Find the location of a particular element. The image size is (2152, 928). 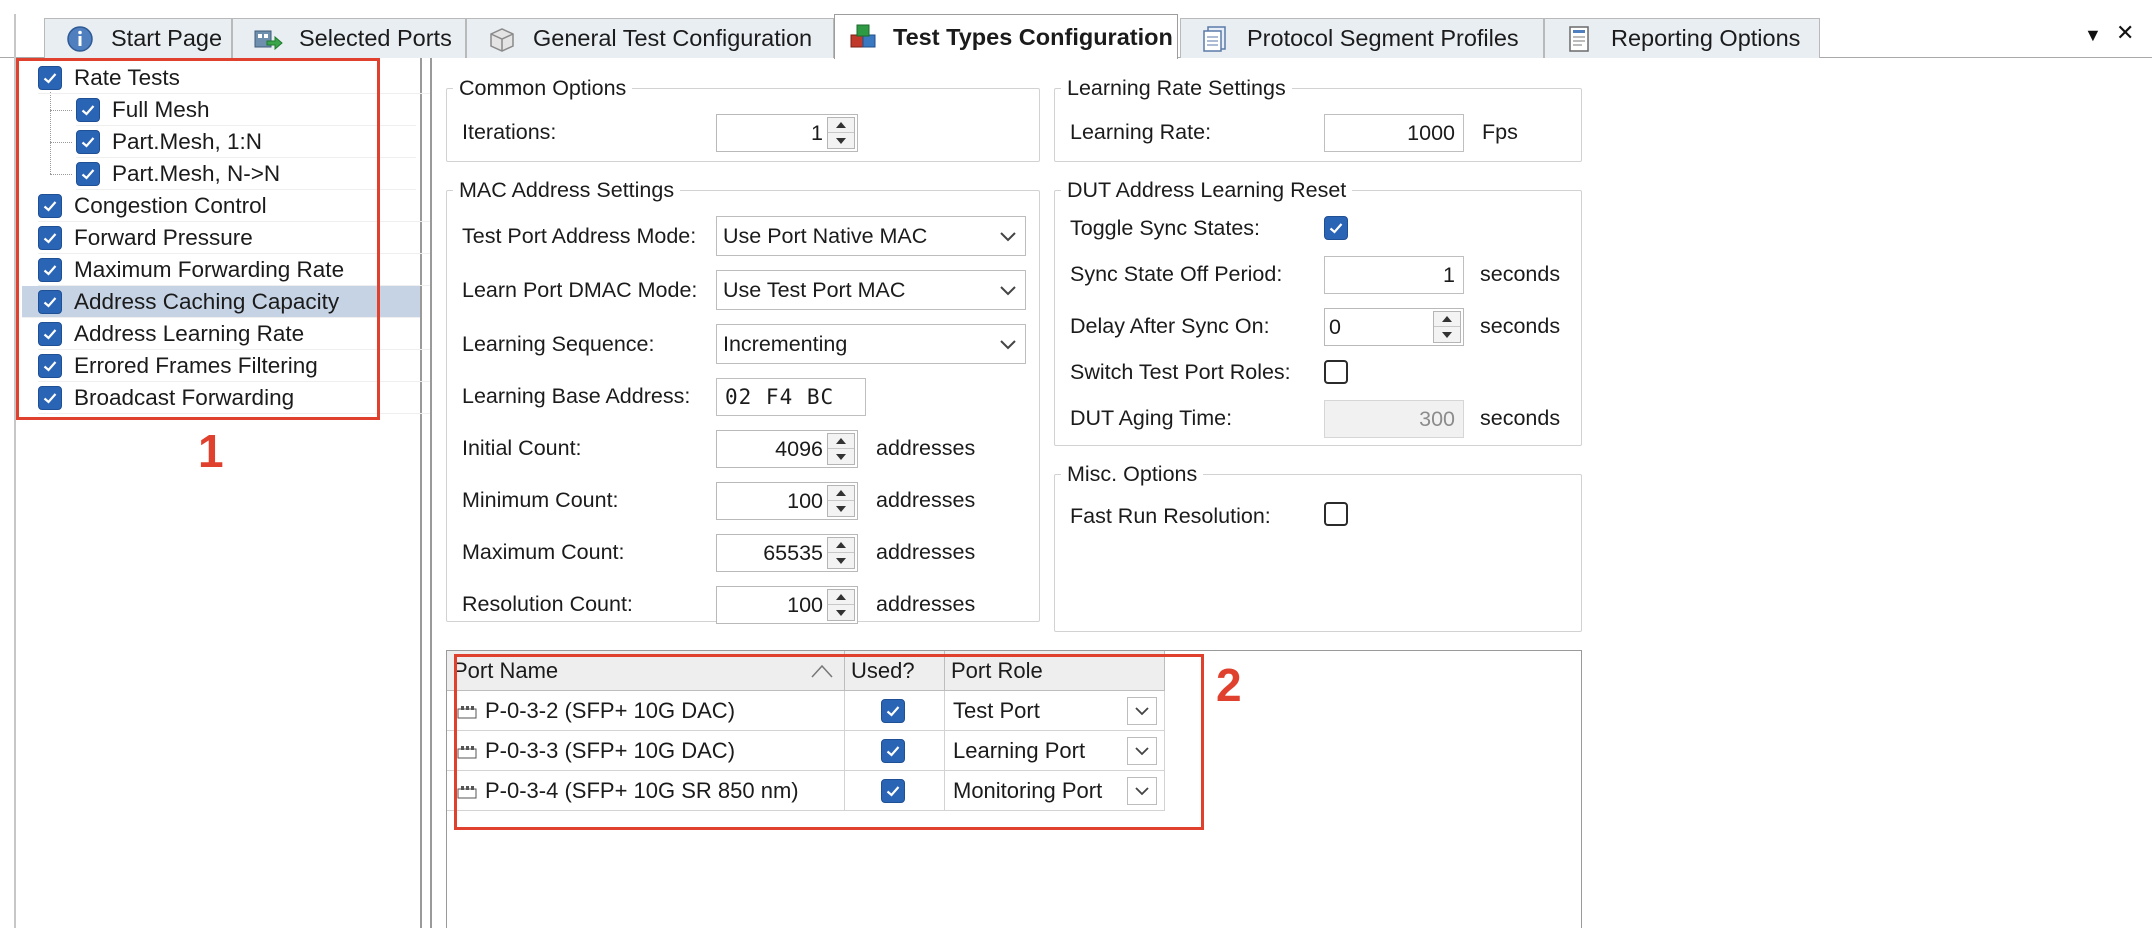

maximum-count-label: Maximum Count: is located at coordinates (543, 552).